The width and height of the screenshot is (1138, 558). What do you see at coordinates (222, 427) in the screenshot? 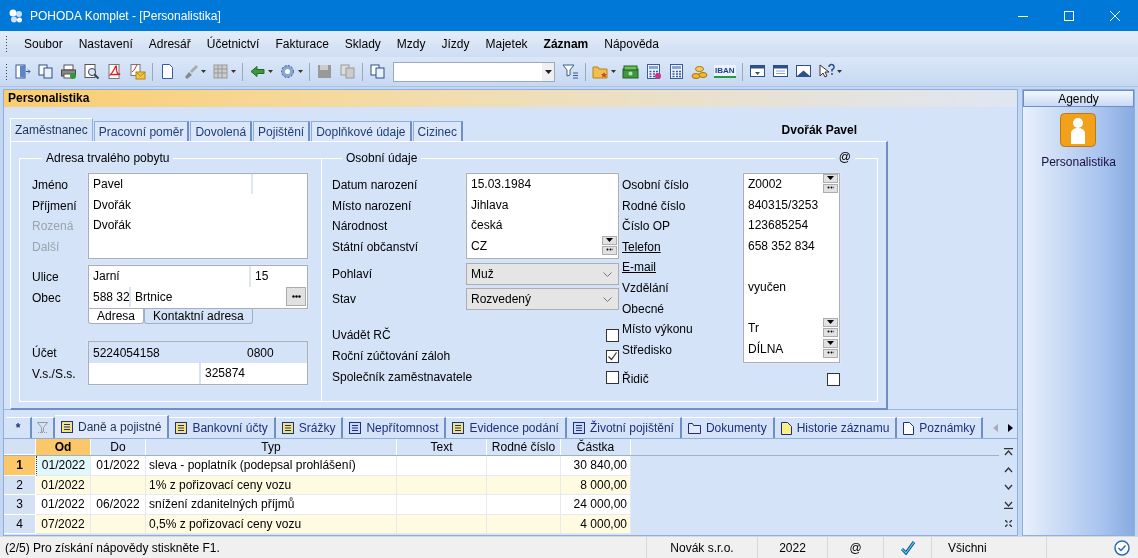
I see `tab: Bankovní účty` at bounding box center [222, 427].